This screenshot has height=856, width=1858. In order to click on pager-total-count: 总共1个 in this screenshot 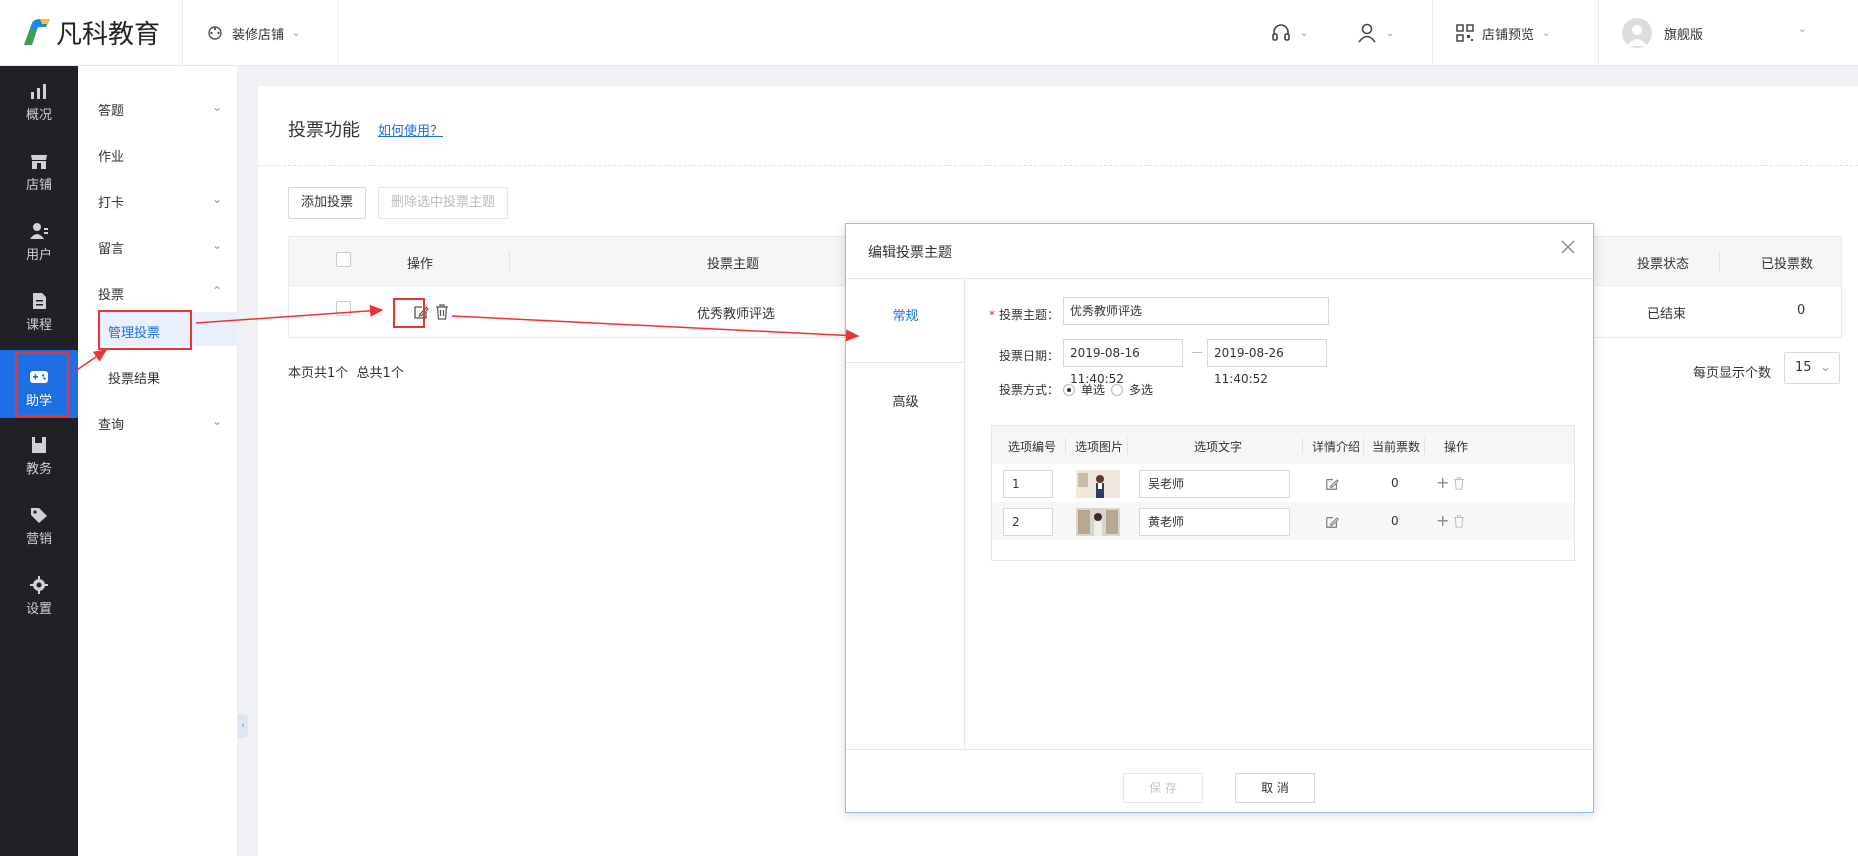, I will do `click(380, 373)`.